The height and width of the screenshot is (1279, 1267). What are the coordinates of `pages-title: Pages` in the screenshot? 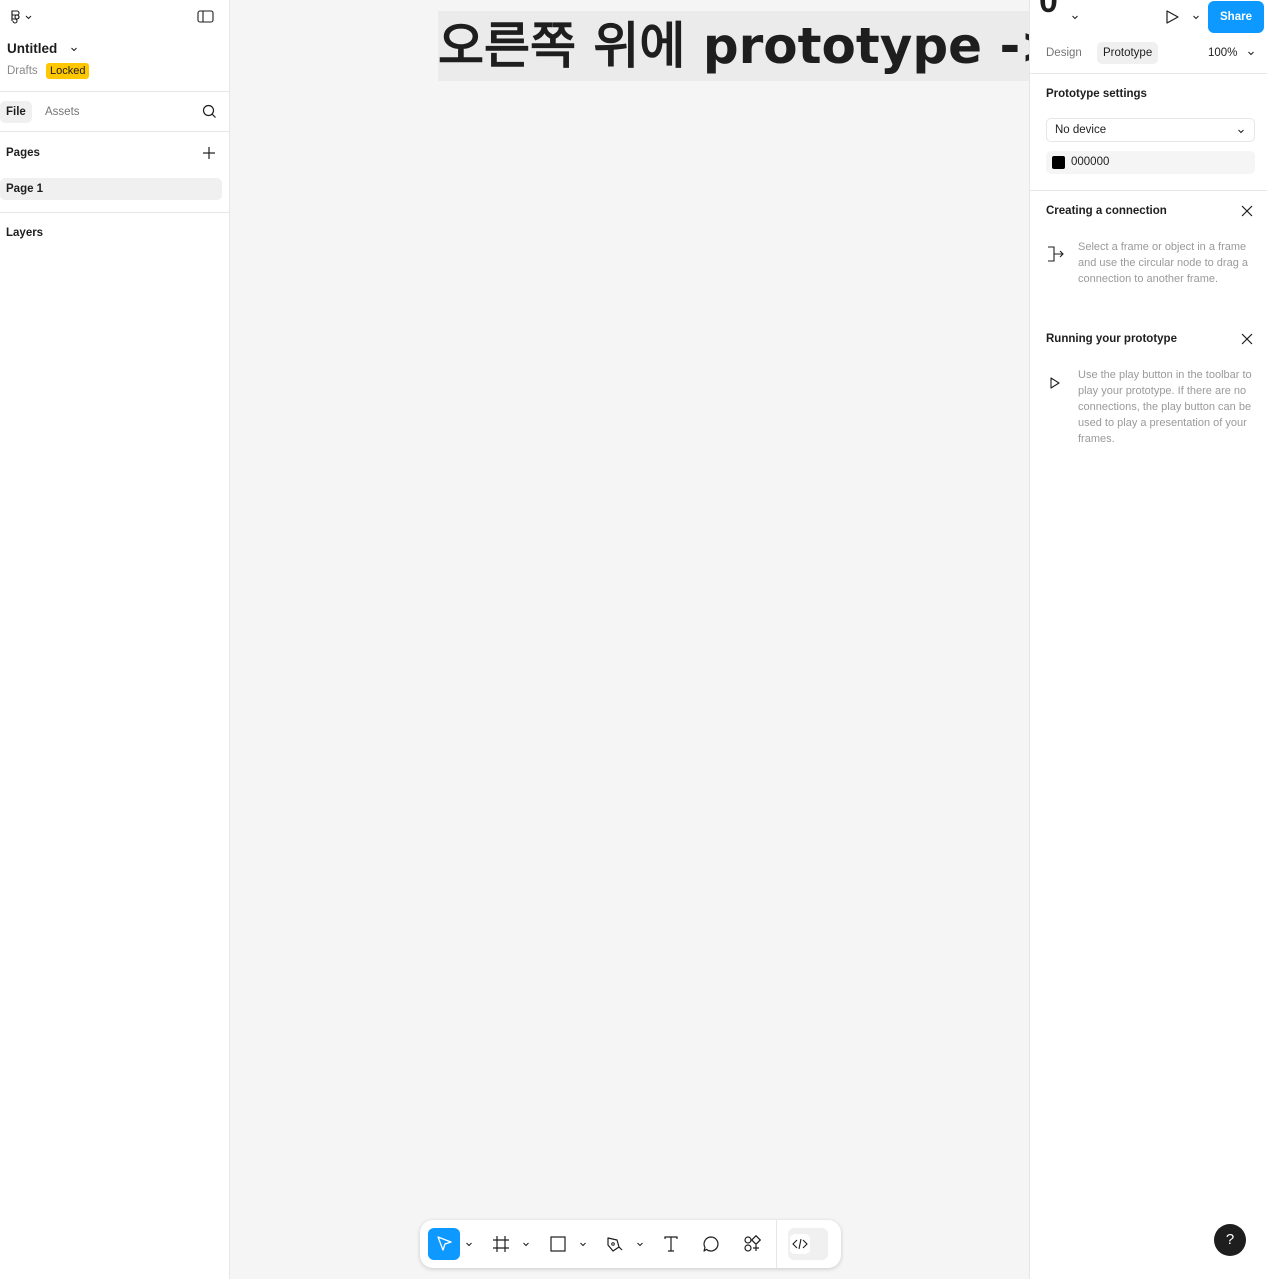 It's located at (23, 153).